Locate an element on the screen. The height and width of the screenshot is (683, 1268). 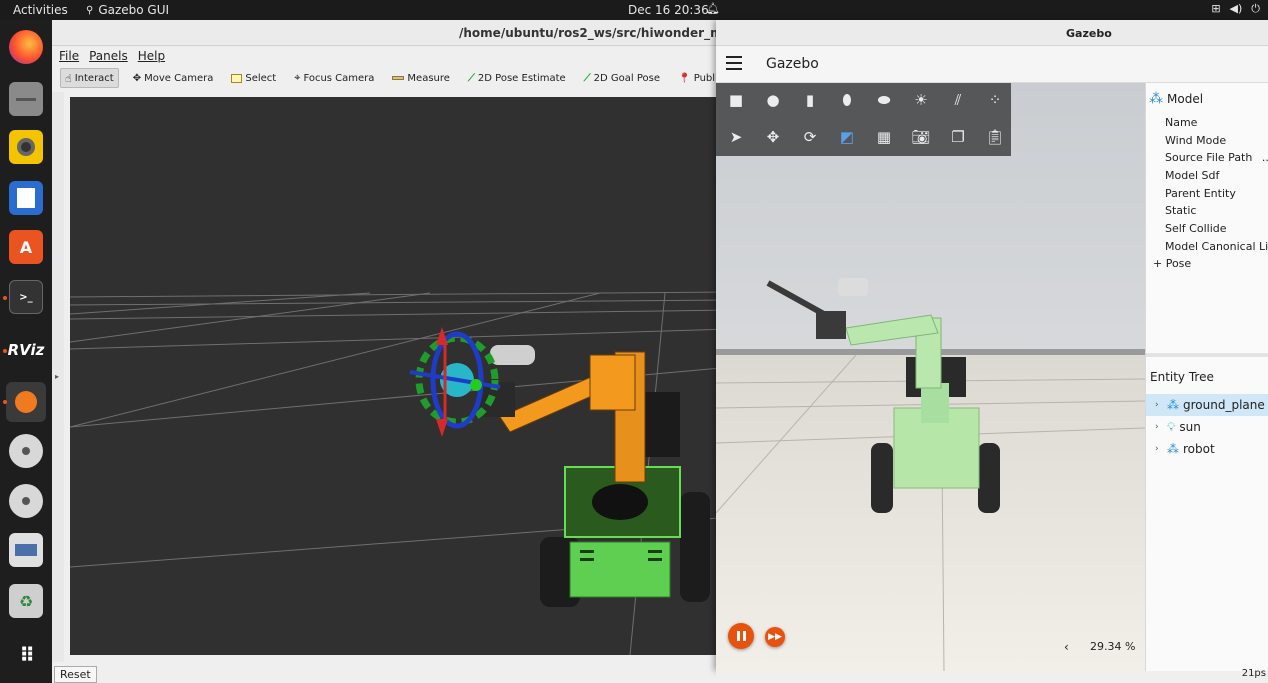
tool-move-camera-label: Move Camera is located at coordinates (179, 78).